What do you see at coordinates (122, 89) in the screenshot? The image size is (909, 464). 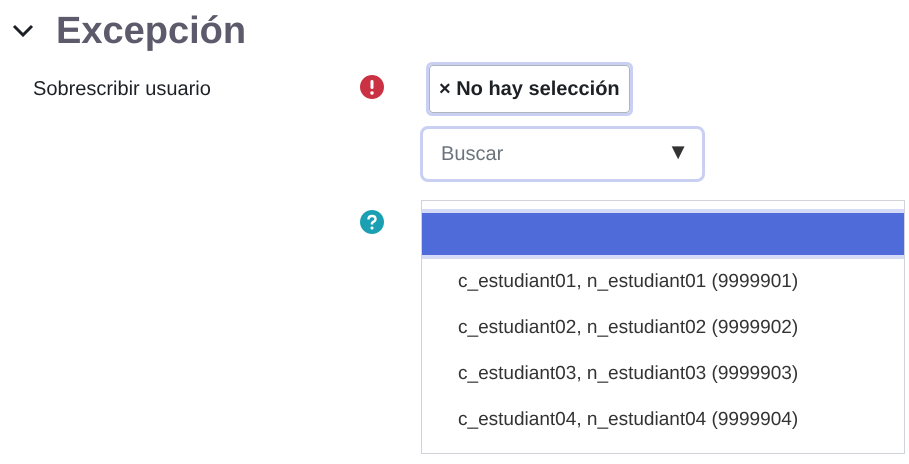 I see `field-label: Sobrescribir usuario` at bounding box center [122, 89].